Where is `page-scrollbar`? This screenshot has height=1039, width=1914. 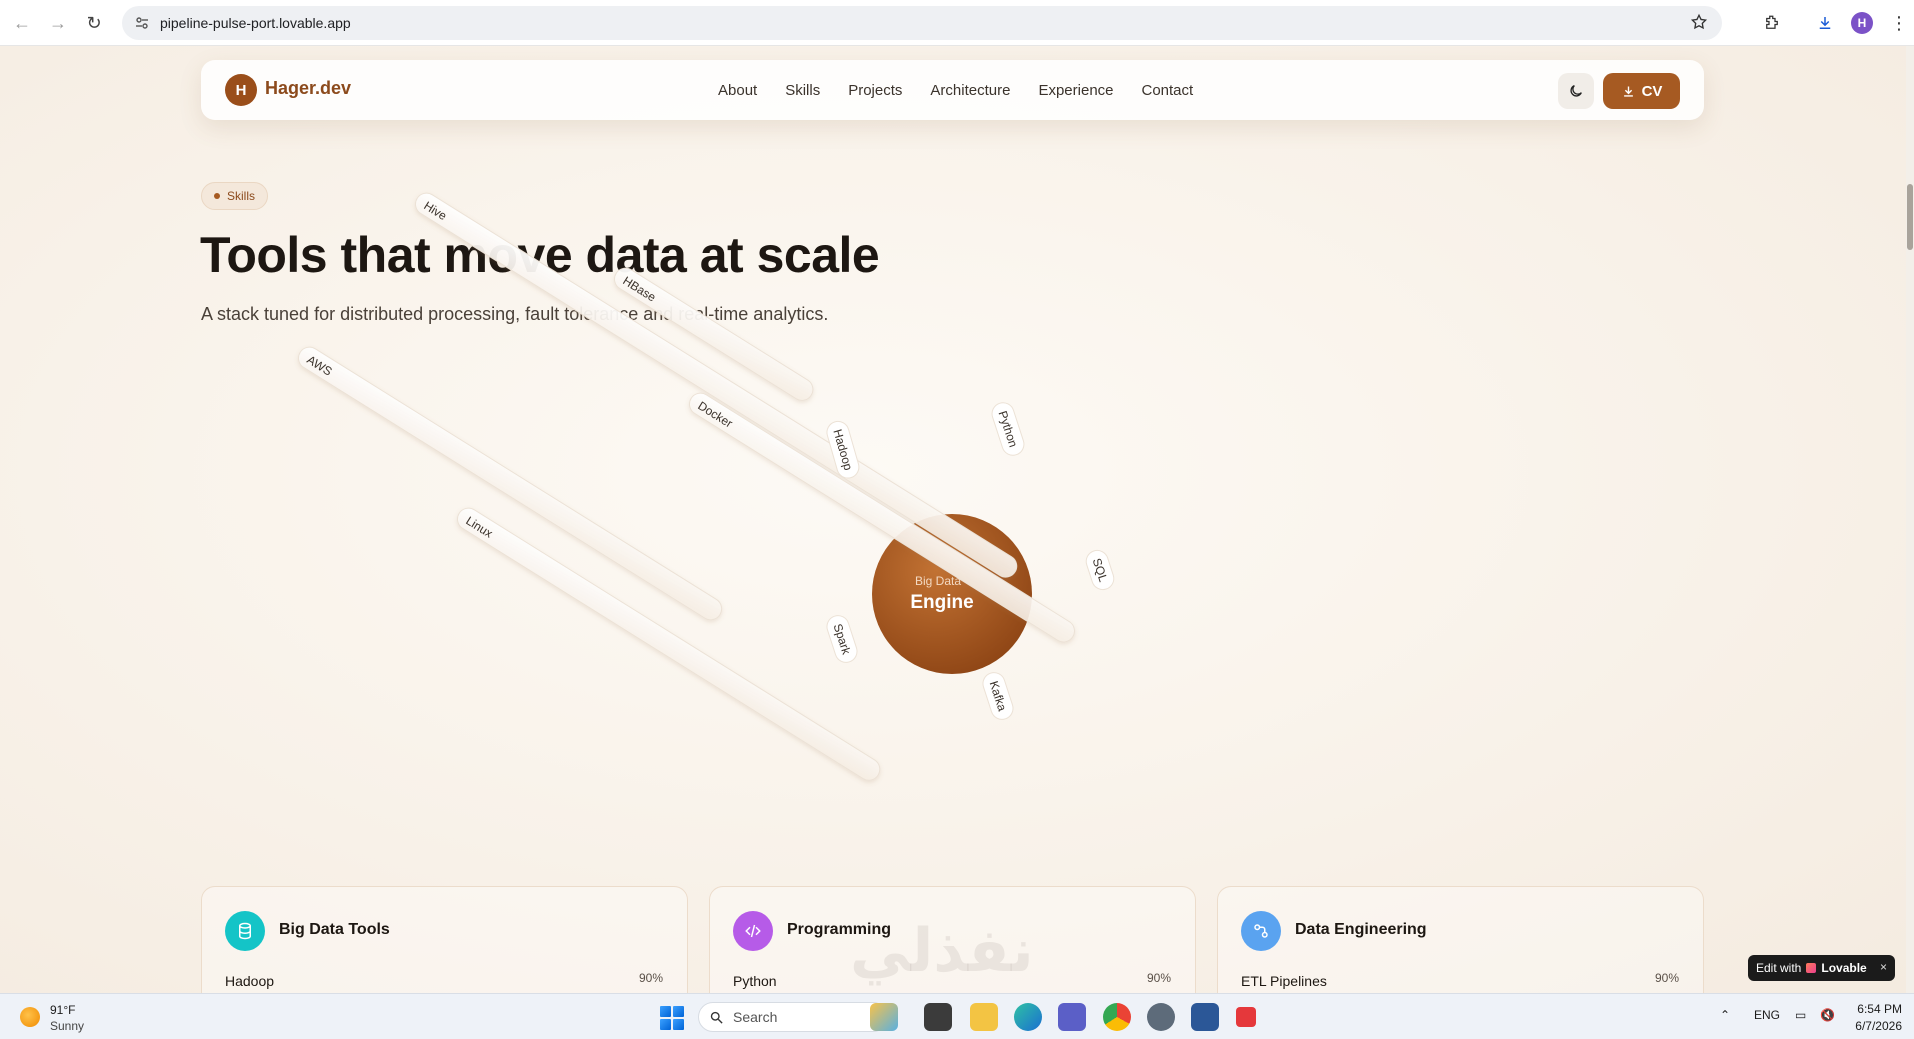
page-scrollbar is located at coordinates (1910, 519).